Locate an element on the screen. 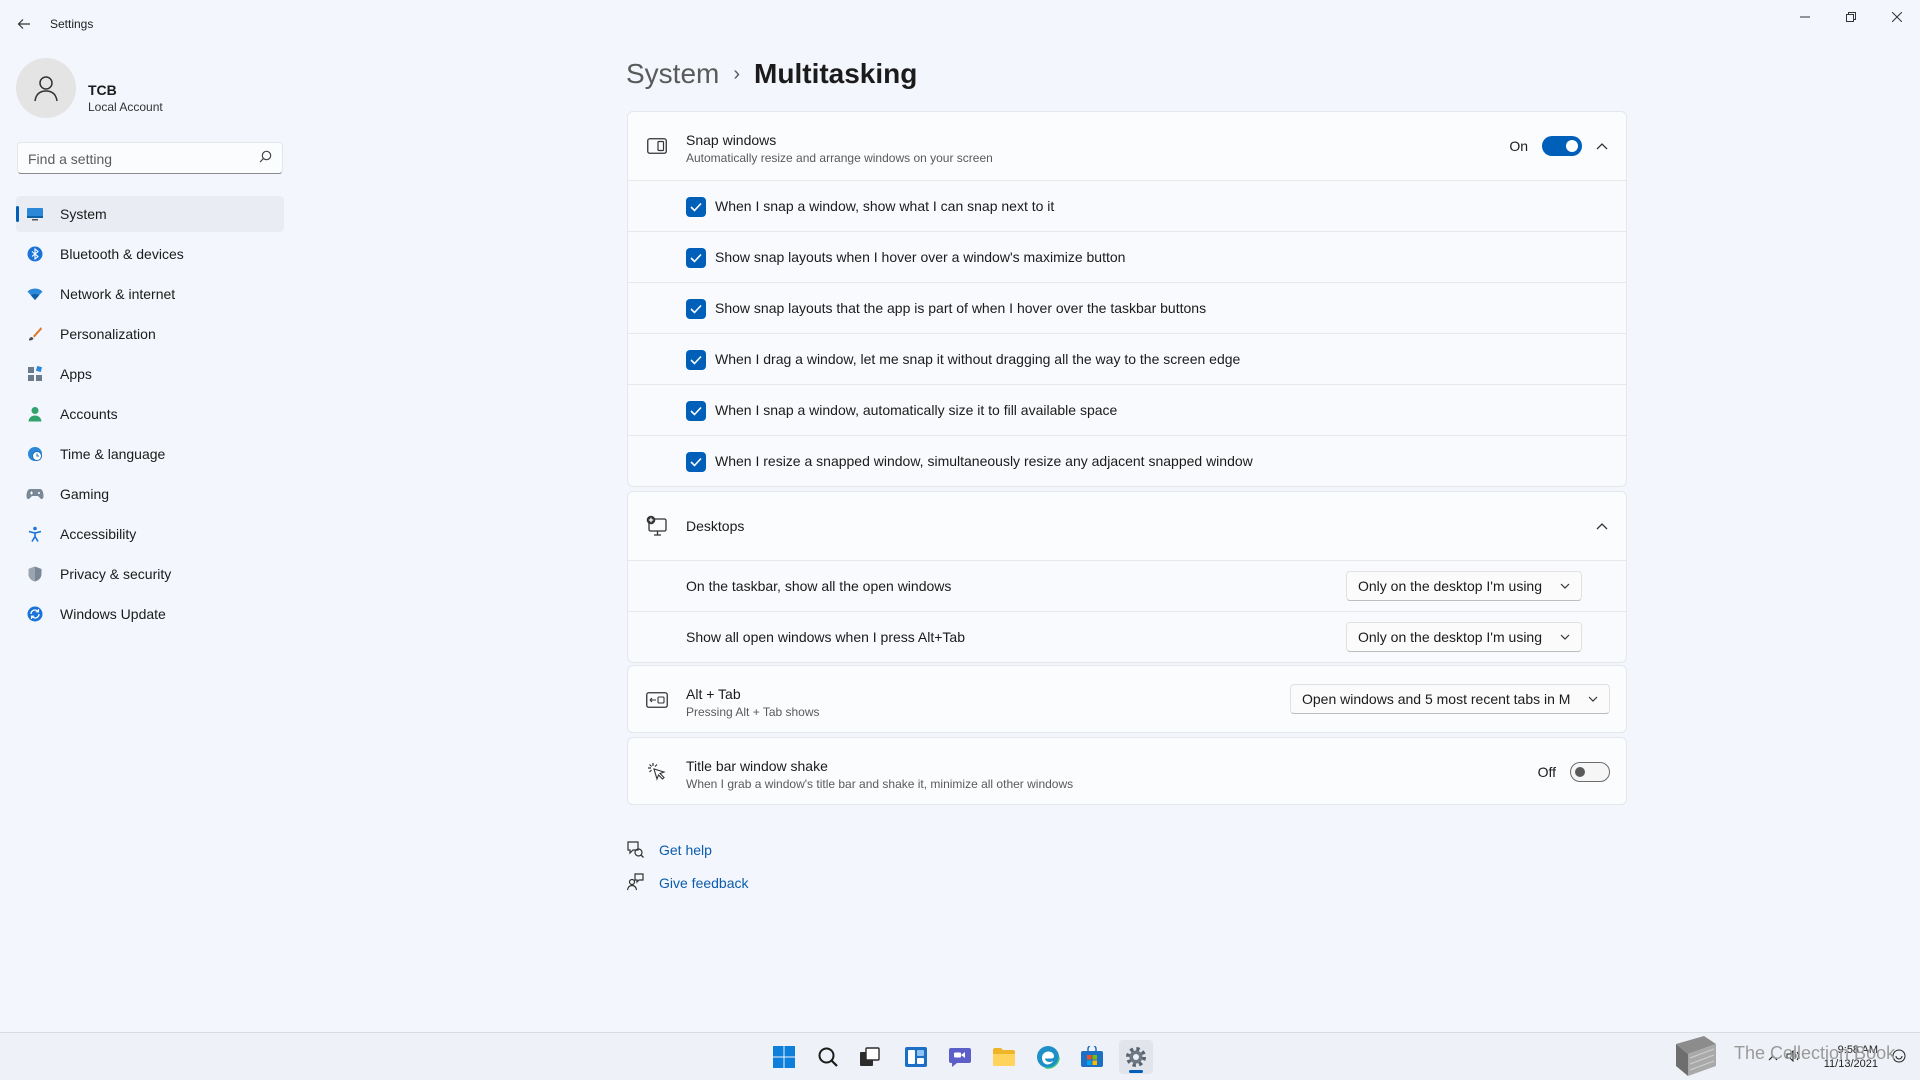 The image size is (1920, 1080). desktops-taskbar-dropdown: Only on the desktop I'm using is located at coordinates (1464, 586).